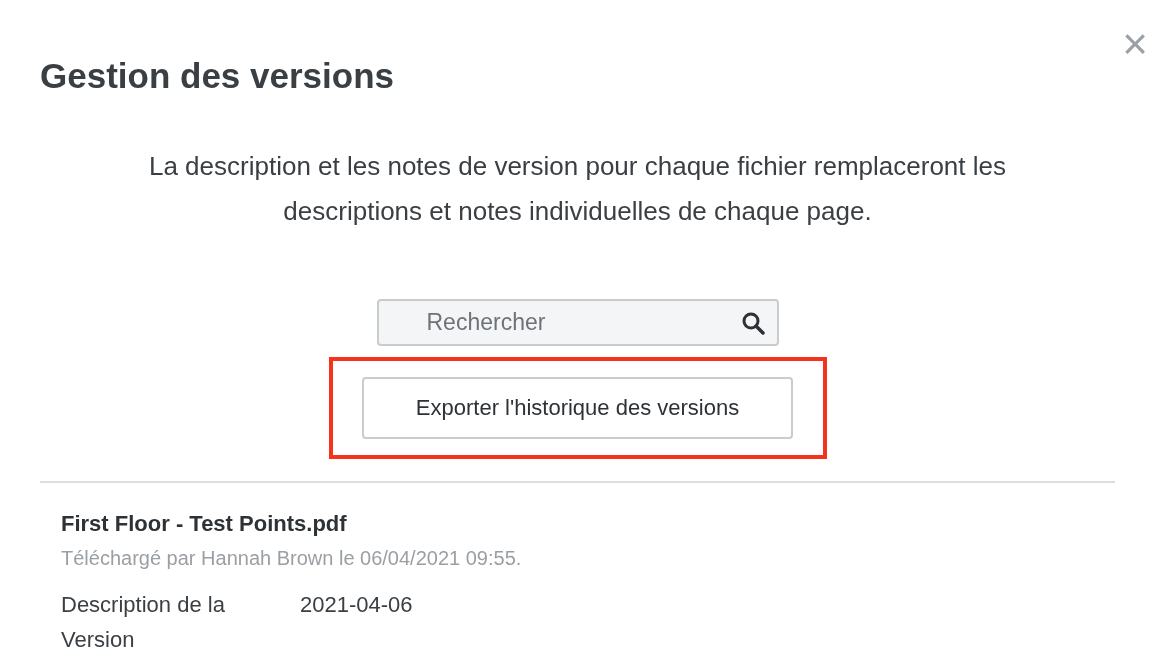  I want to click on upload-info: Téléchargé par Hannah Brown le 06/04/2021 09:55., so click(292, 558).